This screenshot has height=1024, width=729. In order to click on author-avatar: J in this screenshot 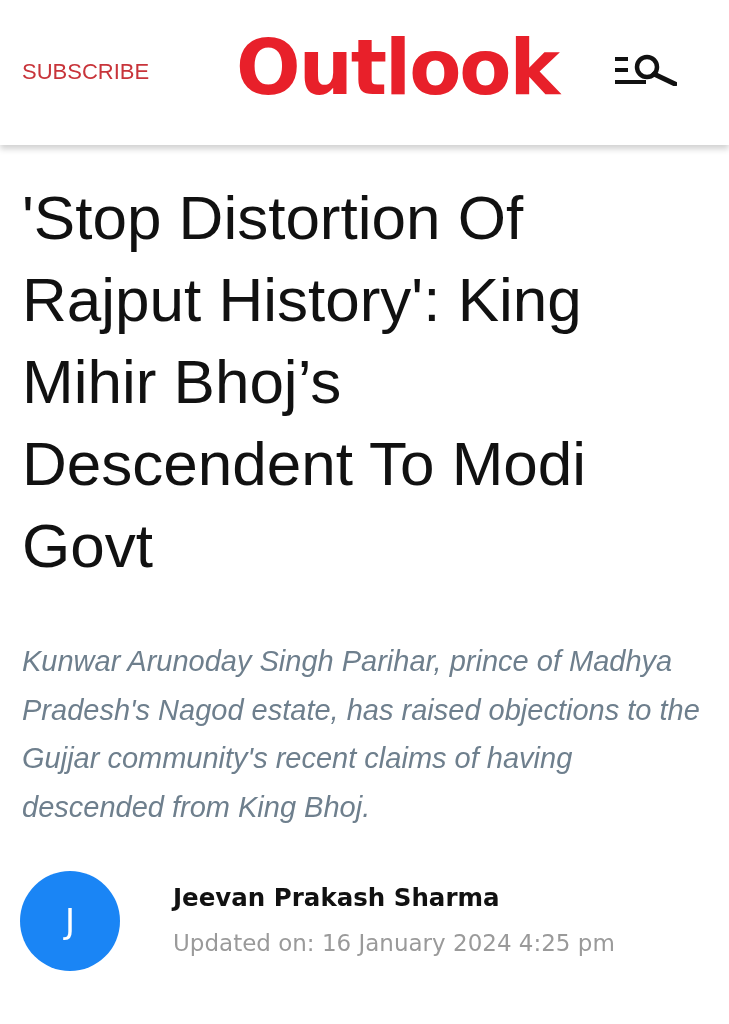, I will do `click(70, 921)`.